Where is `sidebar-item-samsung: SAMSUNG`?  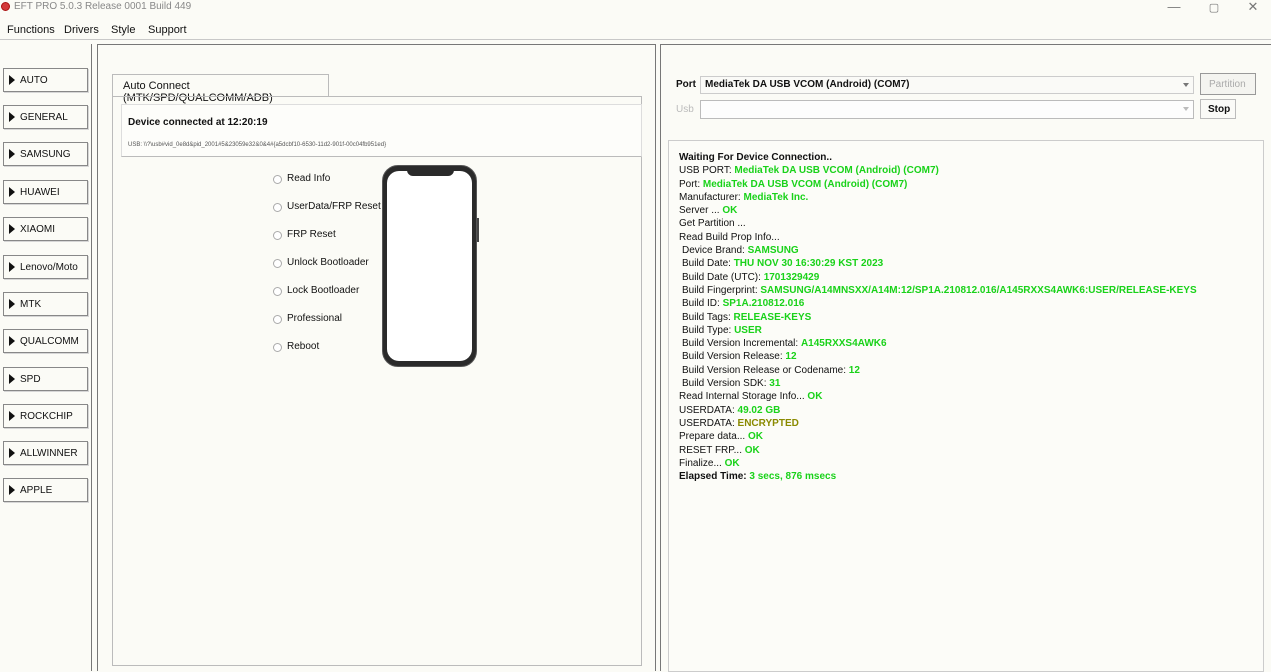
sidebar-item-samsung: SAMSUNG is located at coordinates (45, 154).